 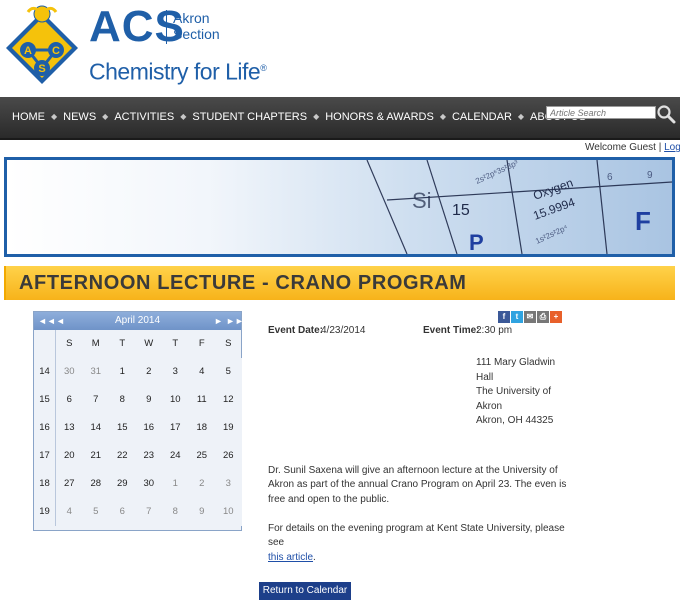 What do you see at coordinates (666, 114) in the screenshot?
I see `search-icon` at bounding box center [666, 114].